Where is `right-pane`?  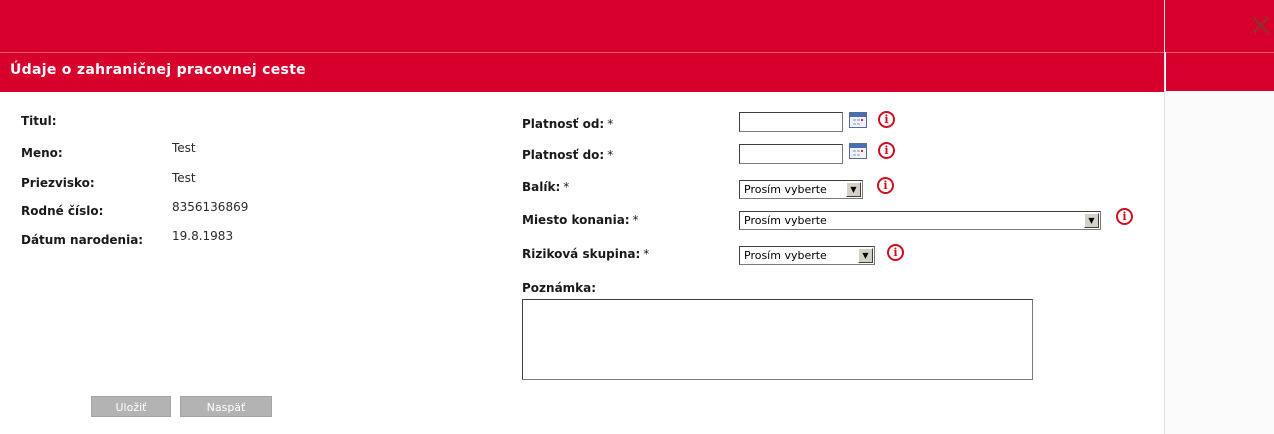
right-pane is located at coordinates (1219, 262).